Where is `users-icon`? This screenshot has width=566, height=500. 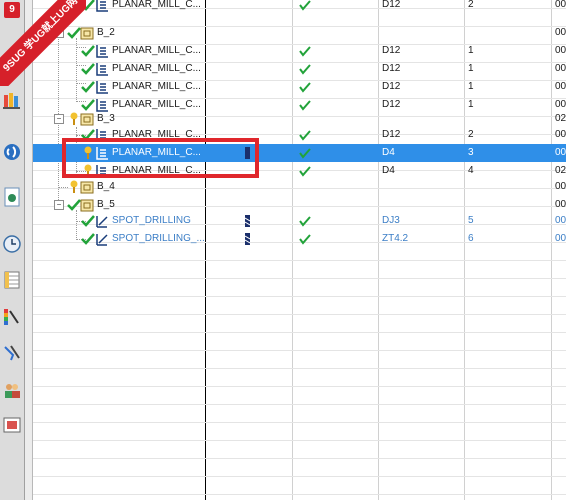 users-icon is located at coordinates (12, 390).